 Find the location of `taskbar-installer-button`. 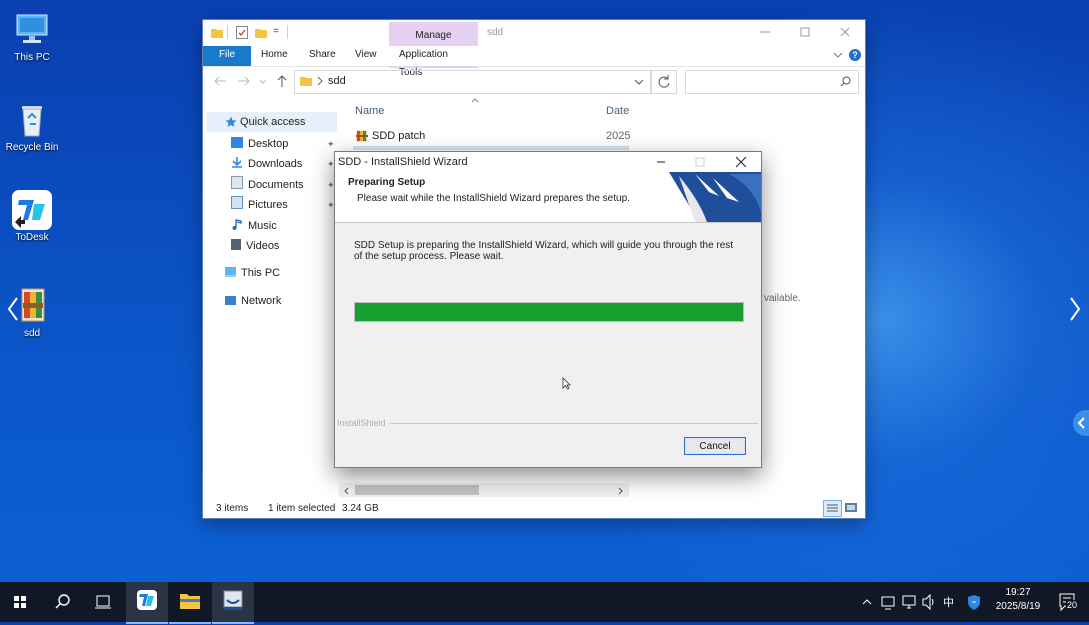

taskbar-installer-button is located at coordinates (233, 603).